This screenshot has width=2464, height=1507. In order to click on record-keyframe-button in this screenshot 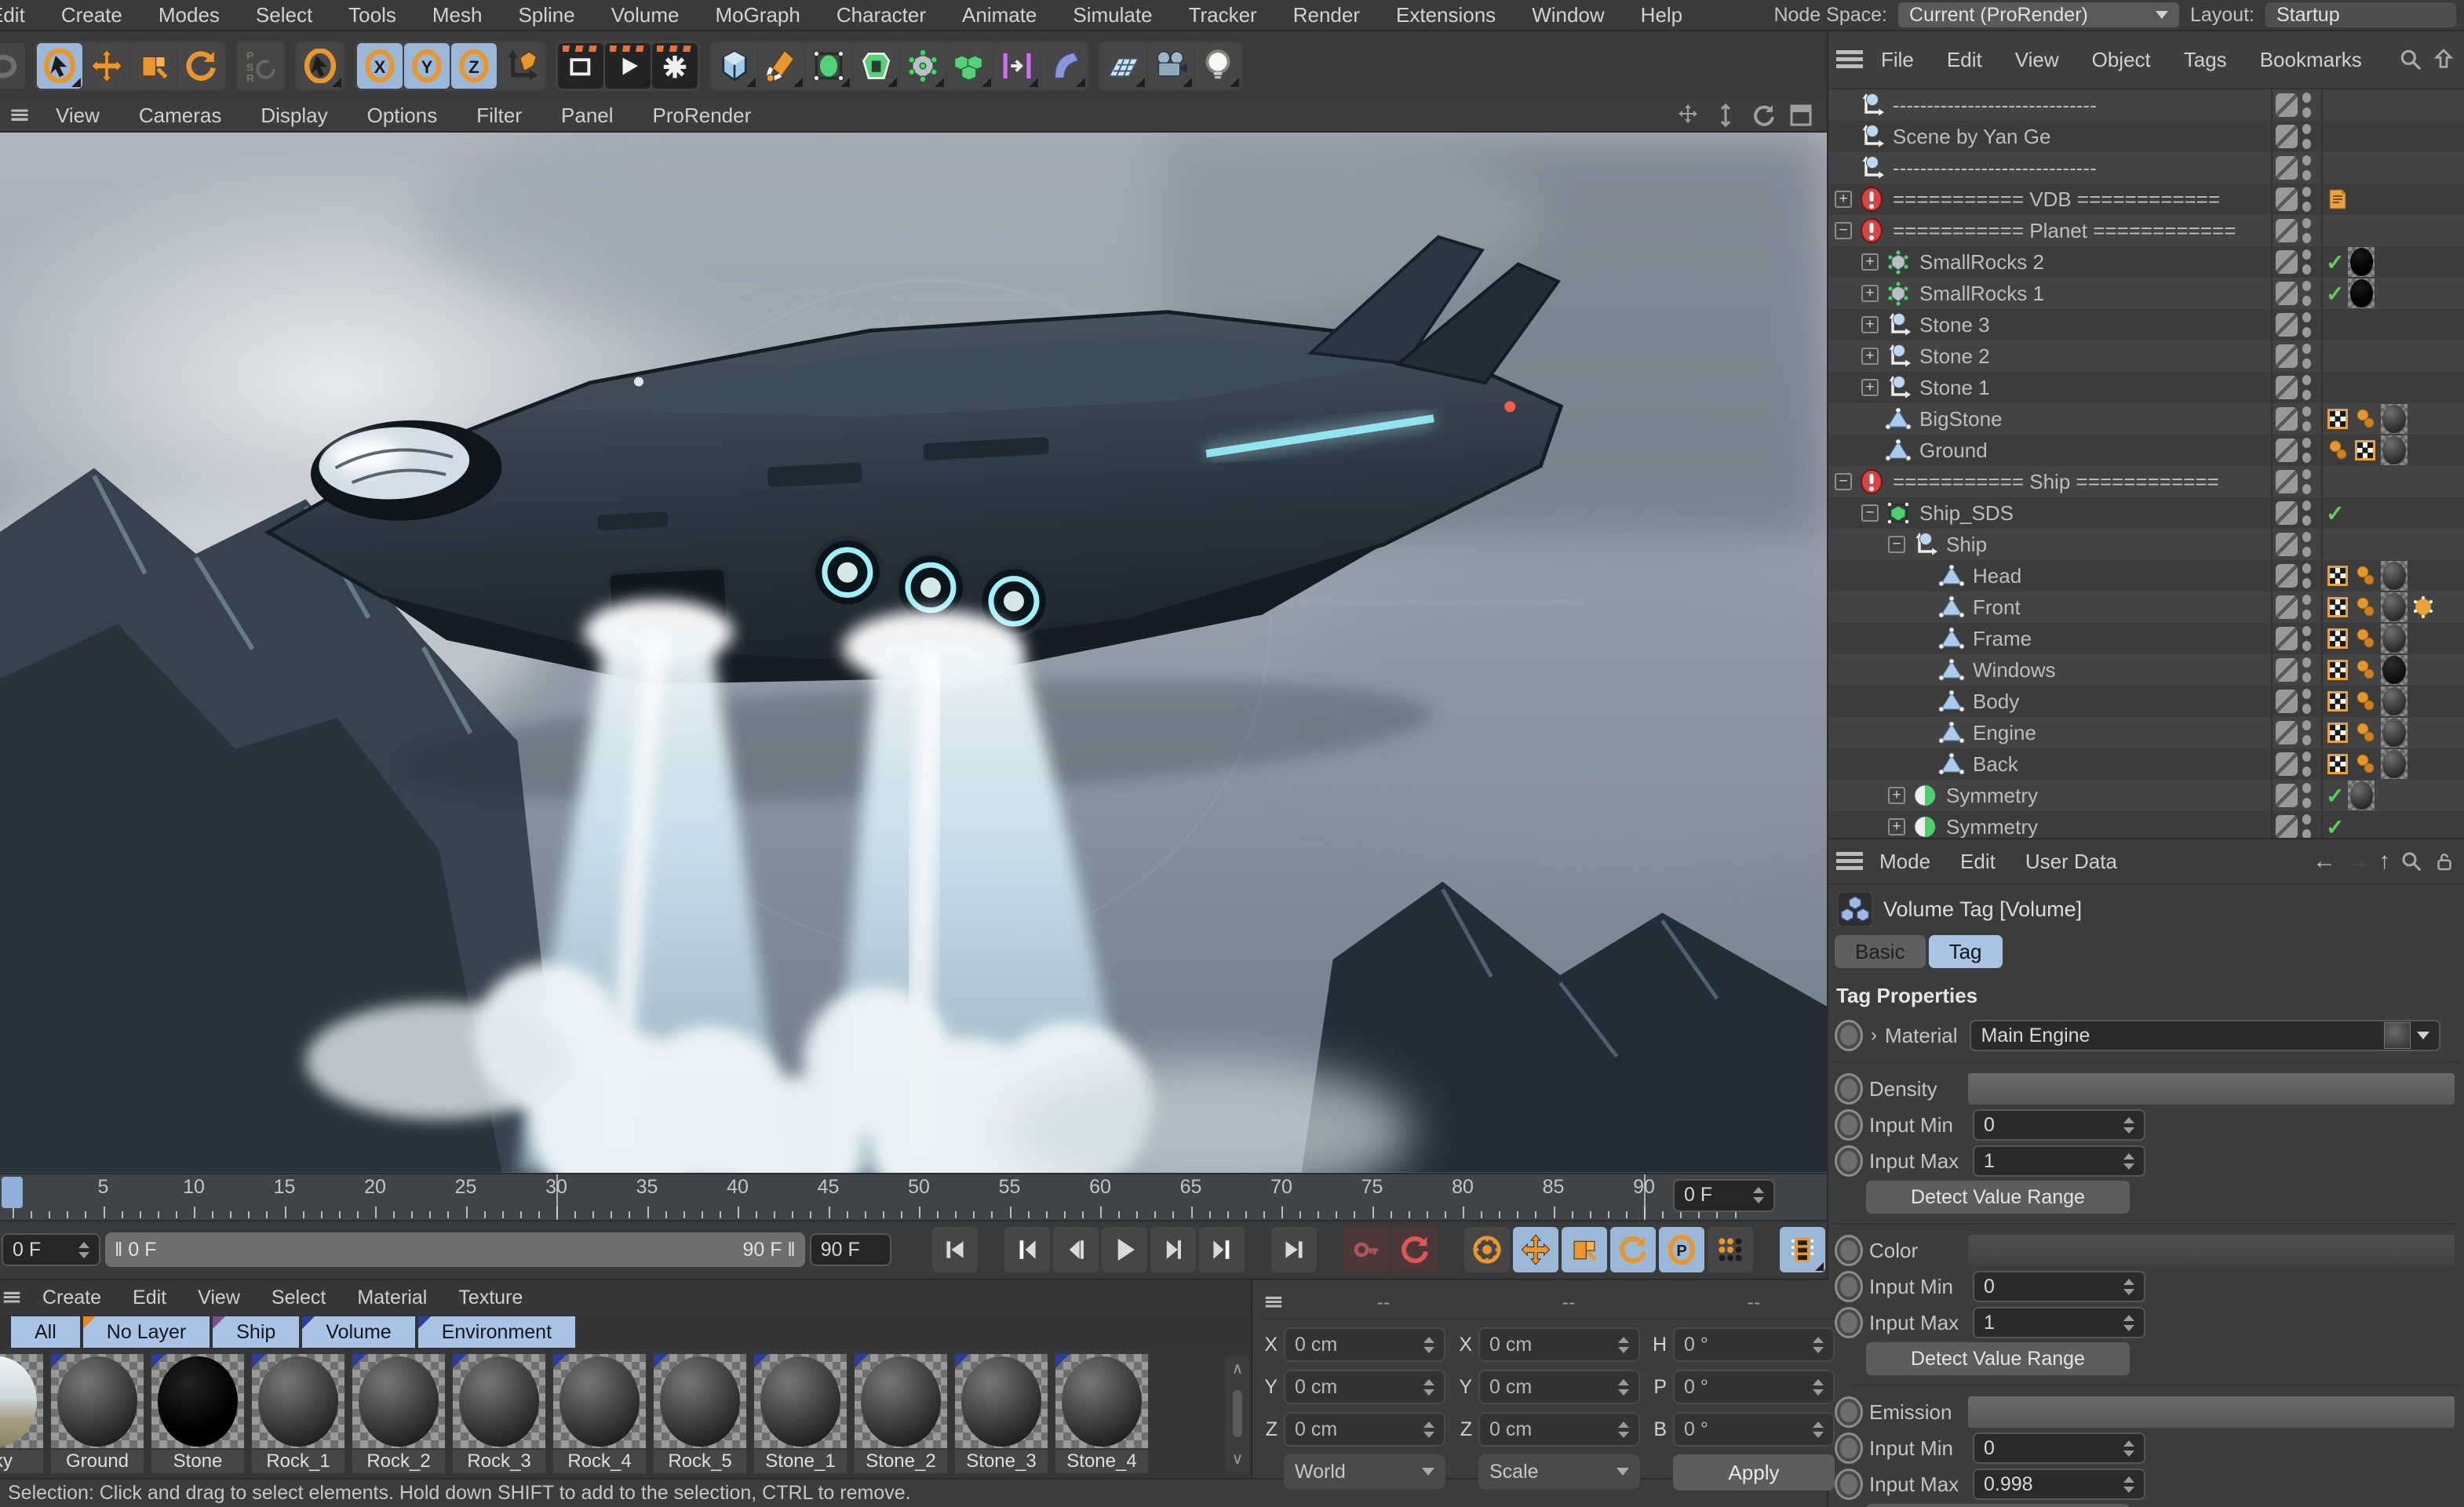, I will do `click(1366, 1250)`.